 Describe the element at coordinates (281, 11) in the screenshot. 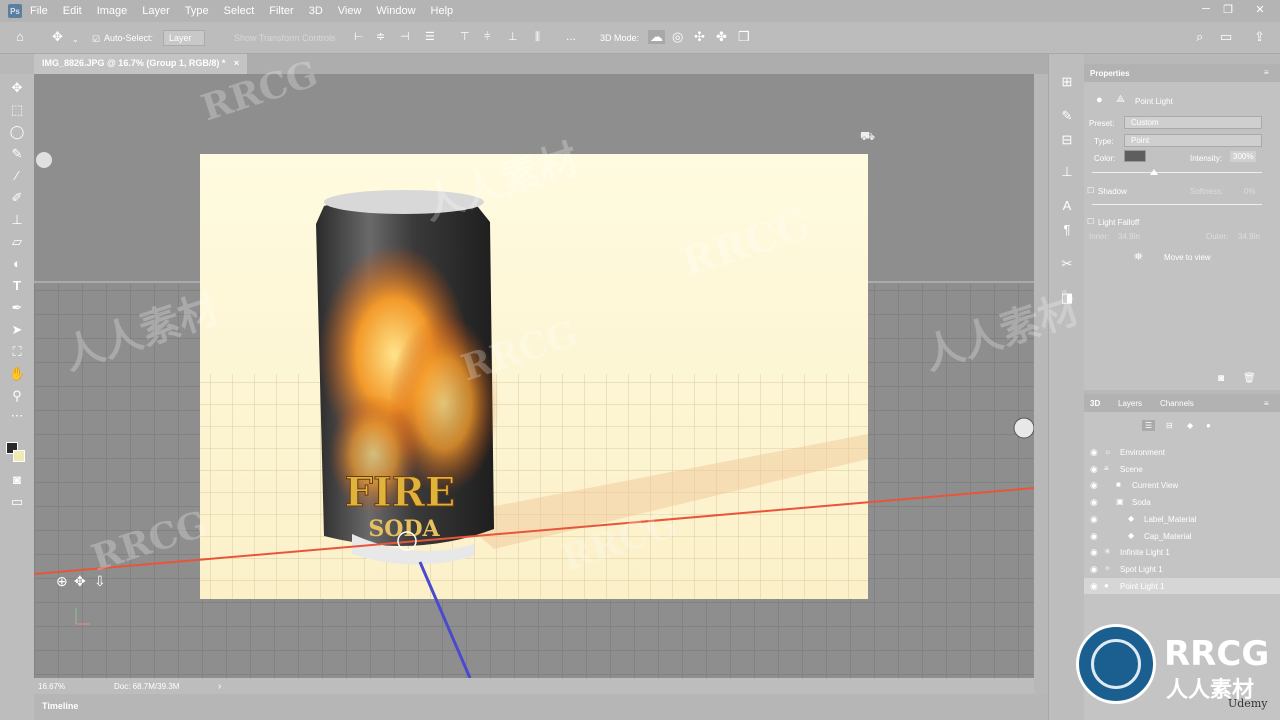

I see `menu-filter: Filter` at that location.